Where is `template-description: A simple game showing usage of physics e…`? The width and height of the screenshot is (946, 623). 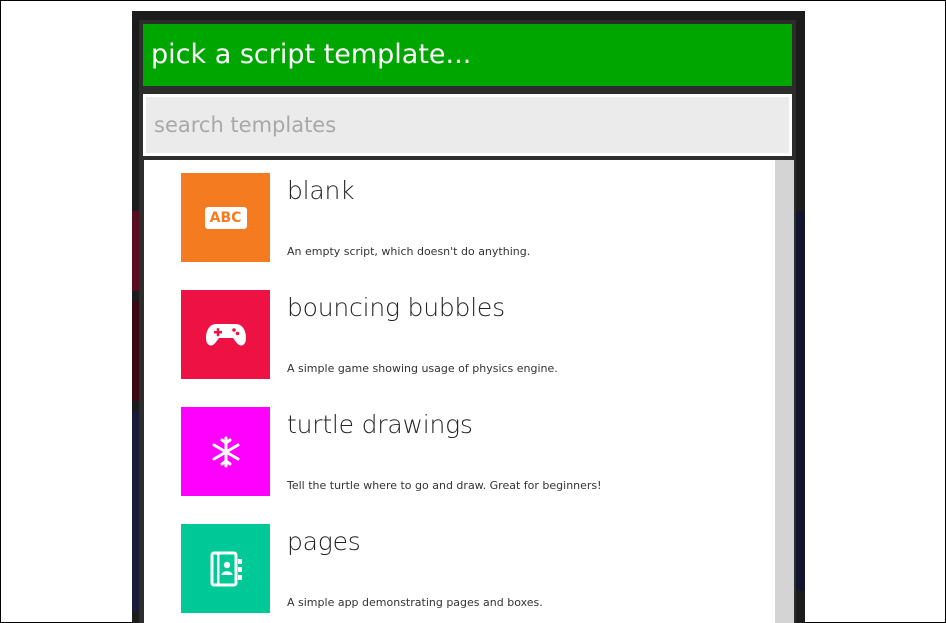 template-description: A simple game showing usage of physics e… is located at coordinates (422, 368).